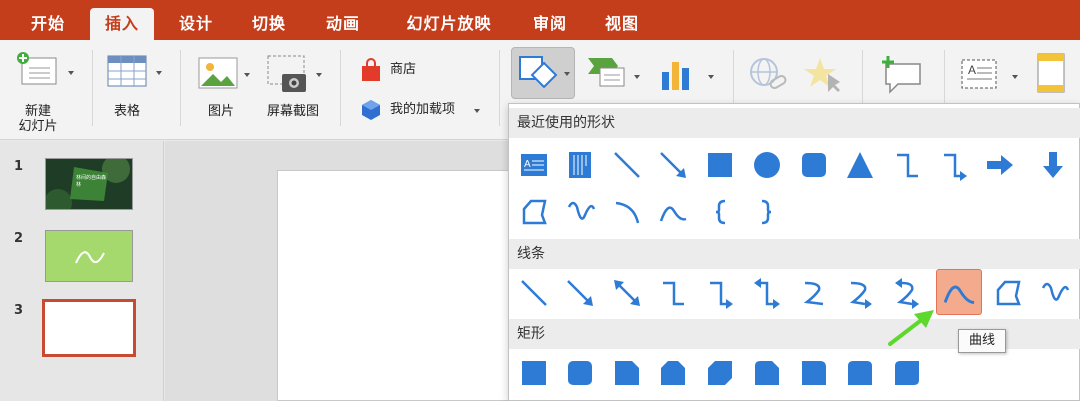  I want to click on section-header-lines: 线条, so click(794, 254).